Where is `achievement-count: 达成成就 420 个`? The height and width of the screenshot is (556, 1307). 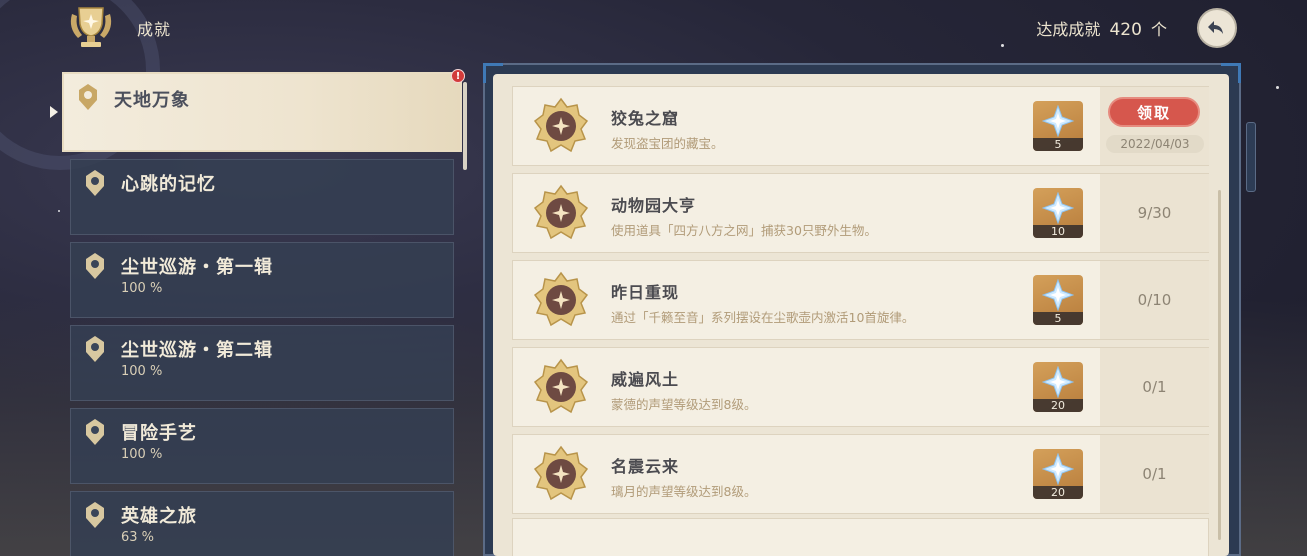
achievement-count: 达成成就 420 个 is located at coordinates (1101, 28).